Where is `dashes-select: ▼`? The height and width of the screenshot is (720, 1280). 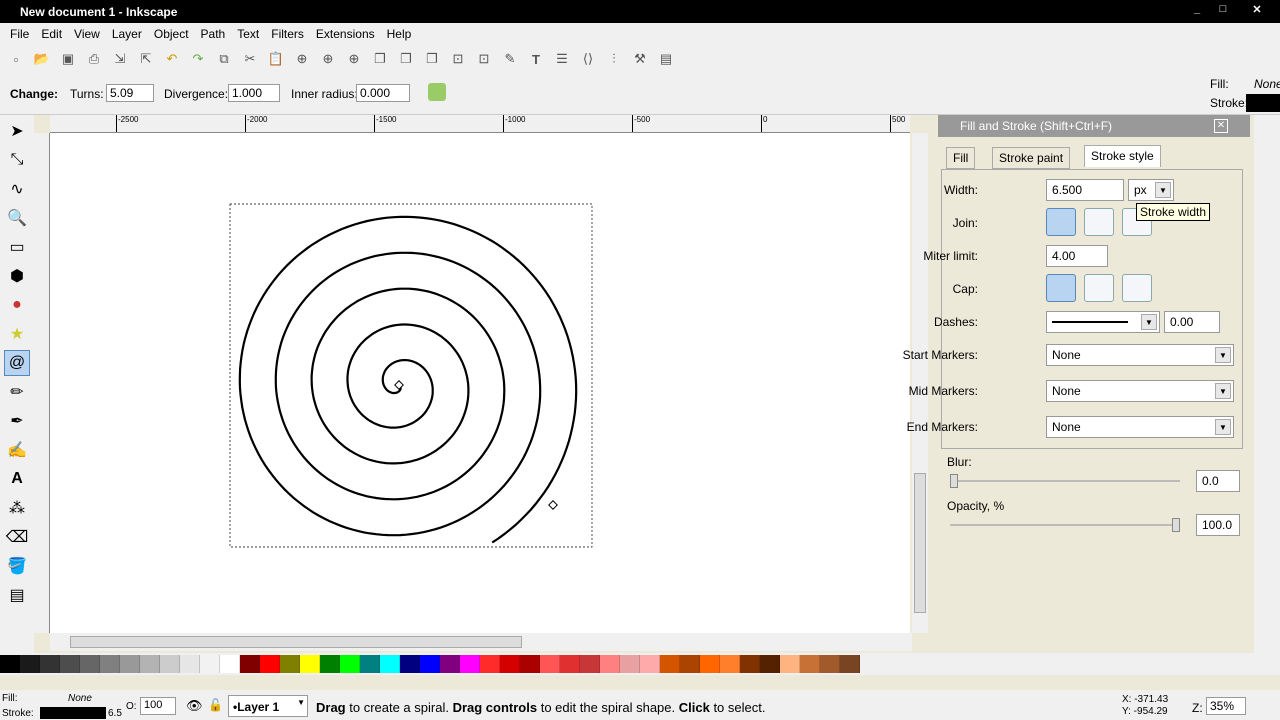 dashes-select: ▼ is located at coordinates (1103, 322).